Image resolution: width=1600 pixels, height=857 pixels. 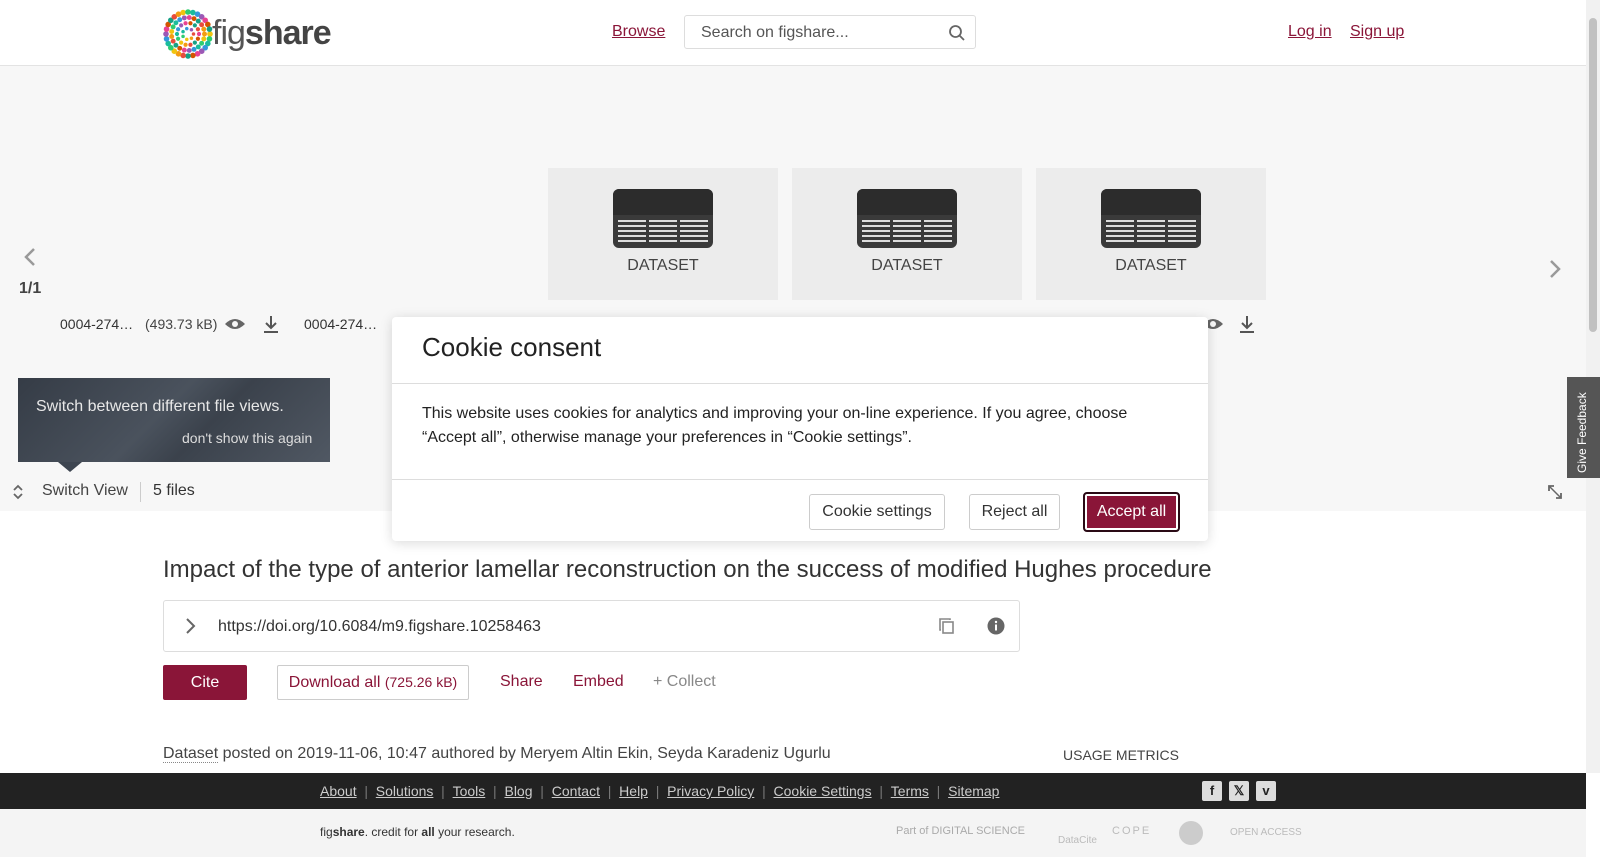 What do you see at coordinates (957, 33) in the screenshot?
I see `search-icon` at bounding box center [957, 33].